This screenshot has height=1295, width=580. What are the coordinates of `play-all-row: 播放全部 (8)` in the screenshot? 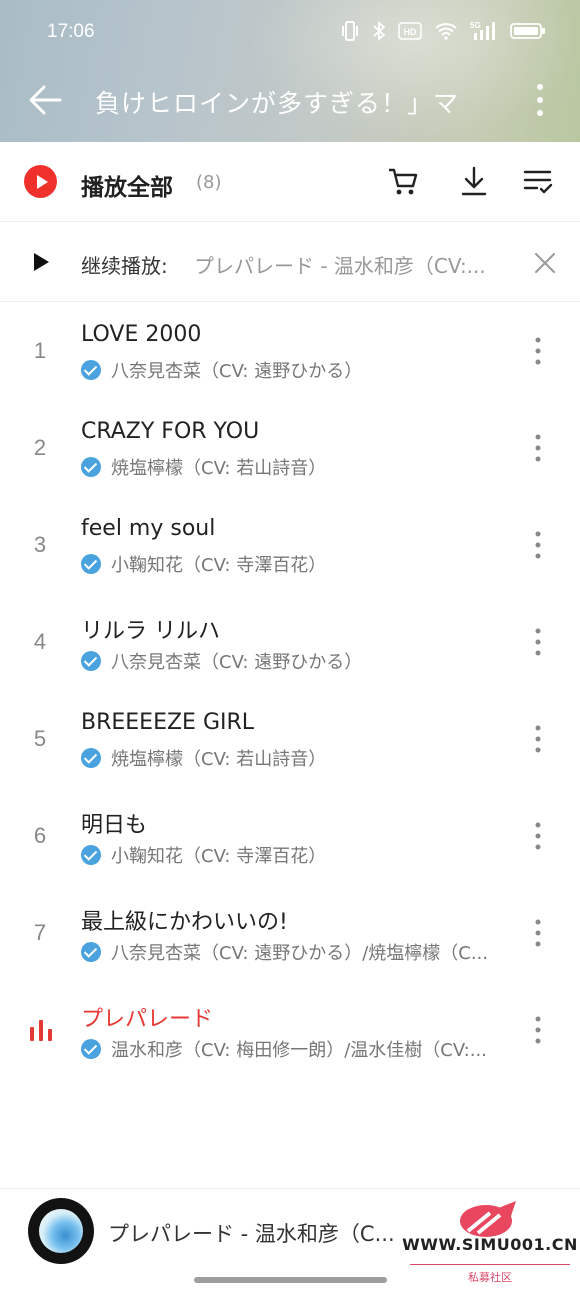 It's located at (290, 182).